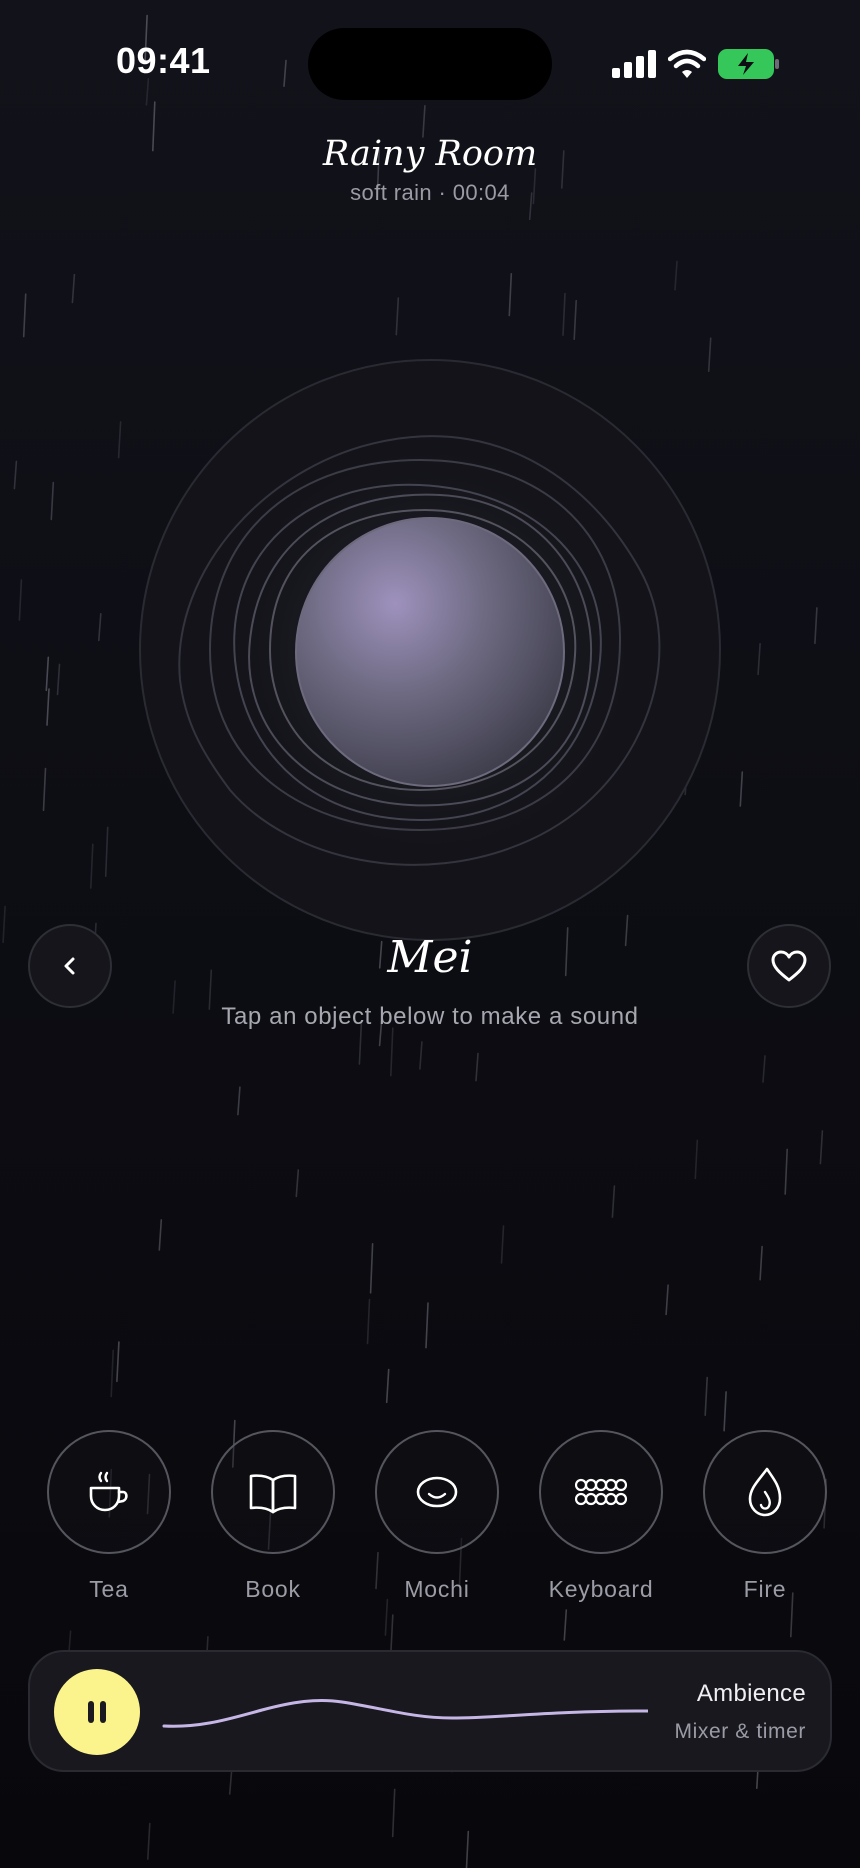  Describe the element at coordinates (601, 1589) in the screenshot. I see `object-label: Keyboard` at that location.